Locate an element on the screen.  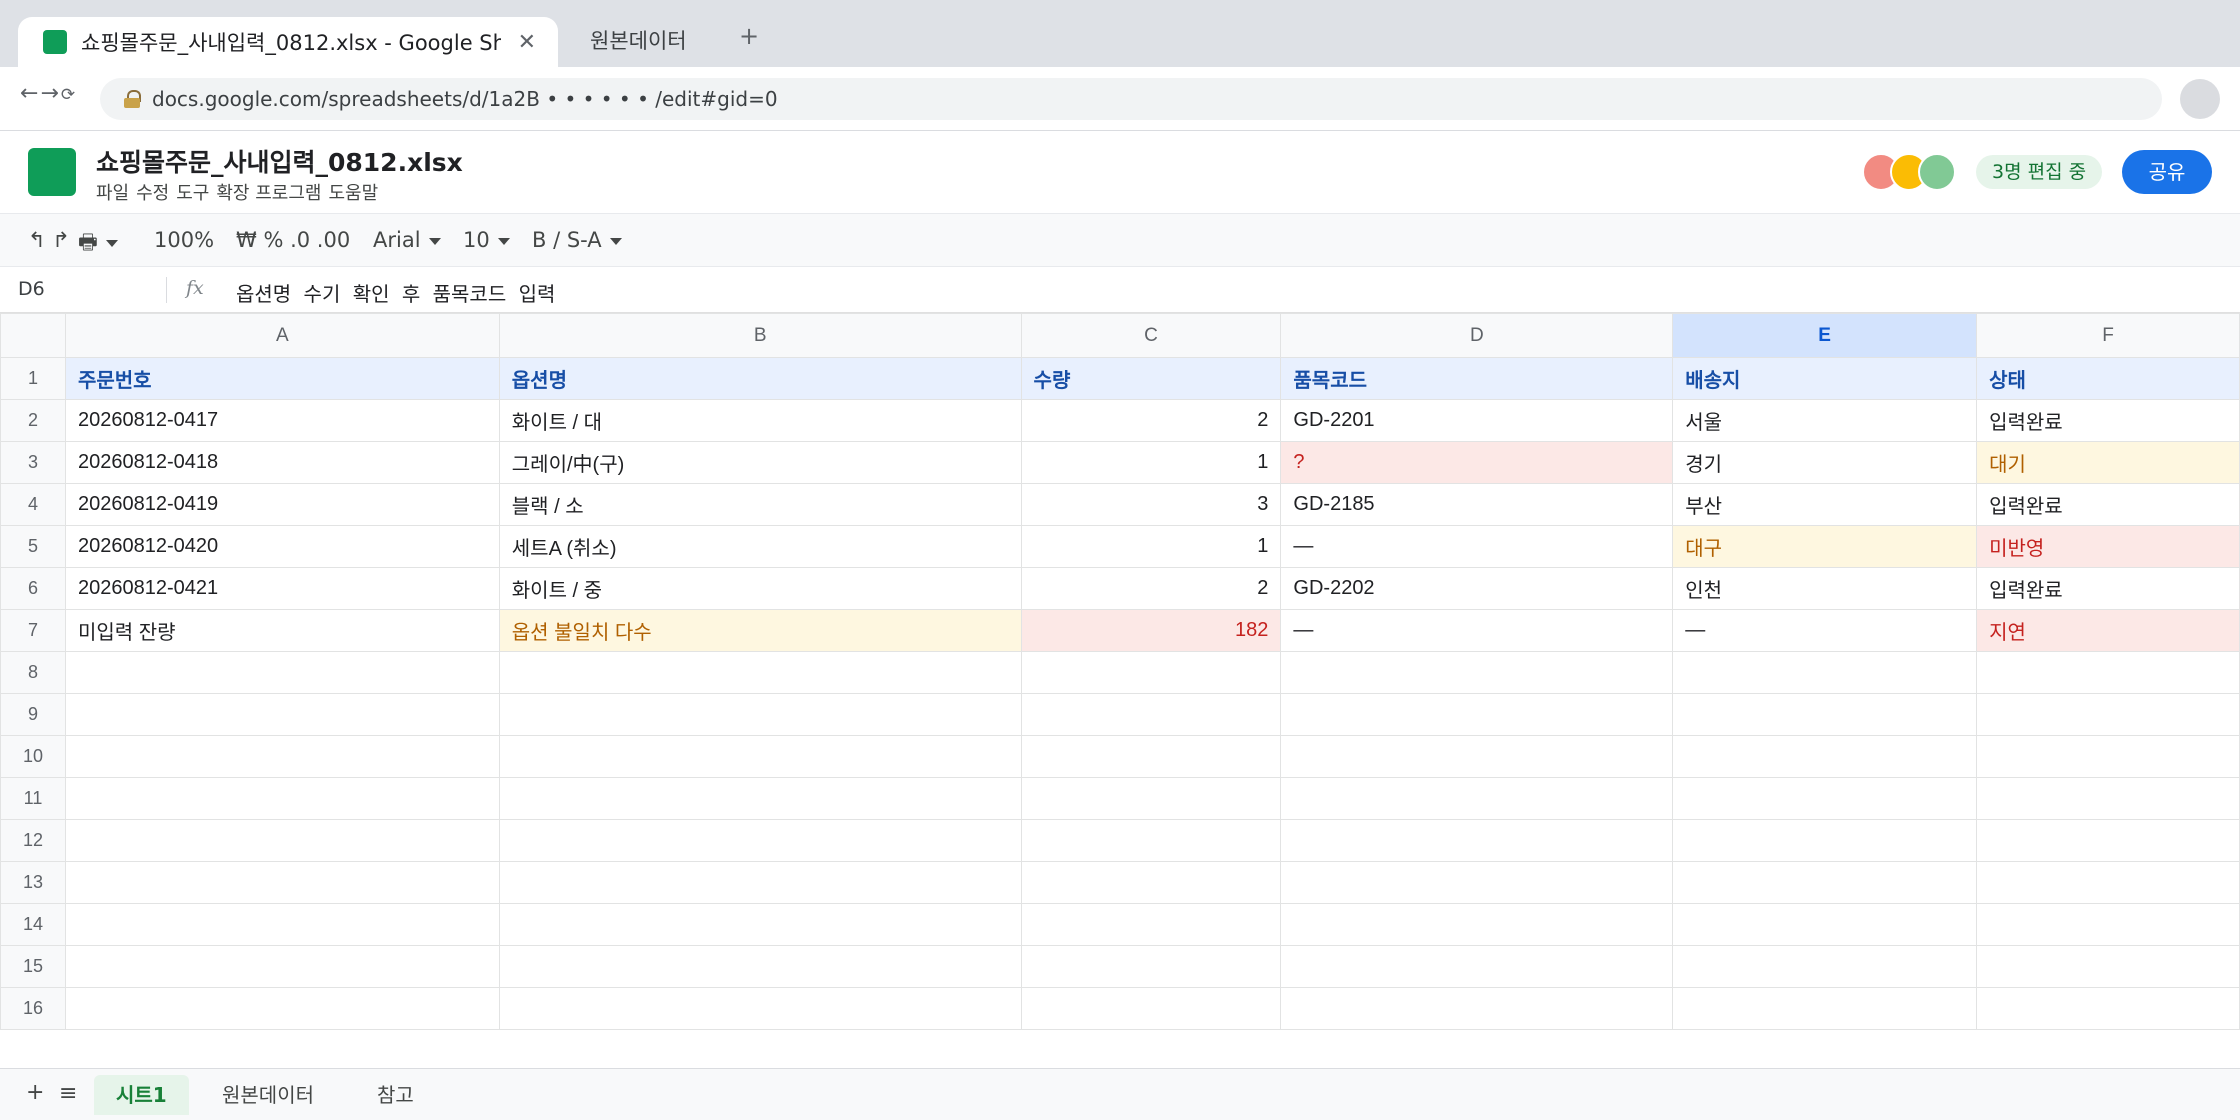
print-icon: 🖶 is located at coordinates (98, 245).